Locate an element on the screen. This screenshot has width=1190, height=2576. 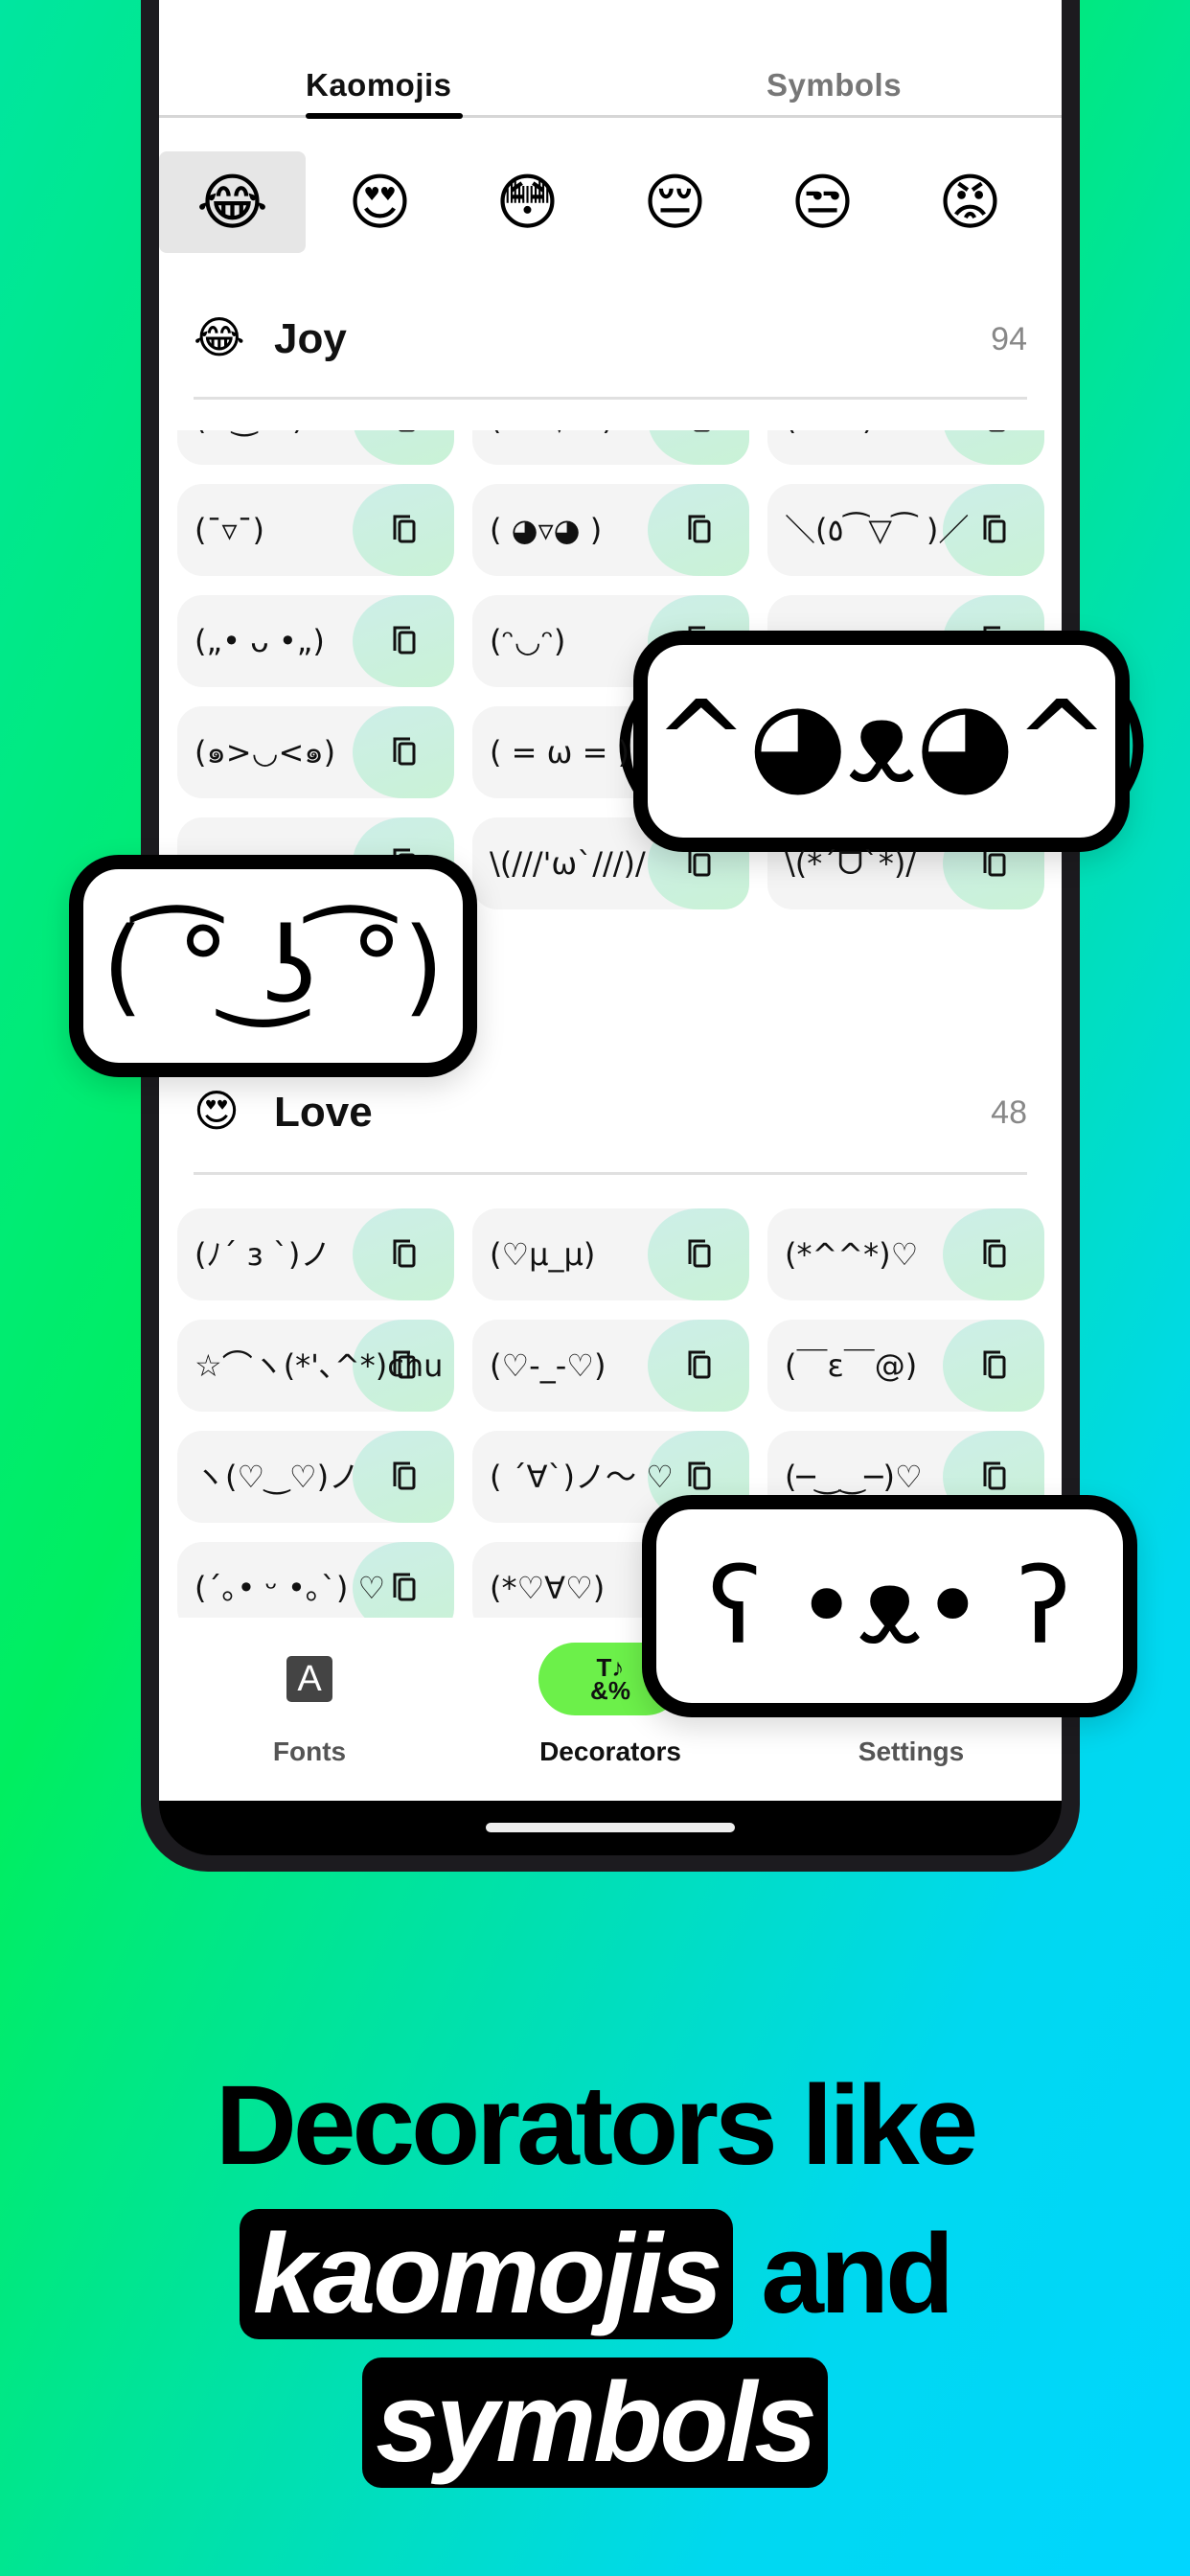
kaomoji-cell: („• ᴗ •„) is located at coordinates (316, 641).